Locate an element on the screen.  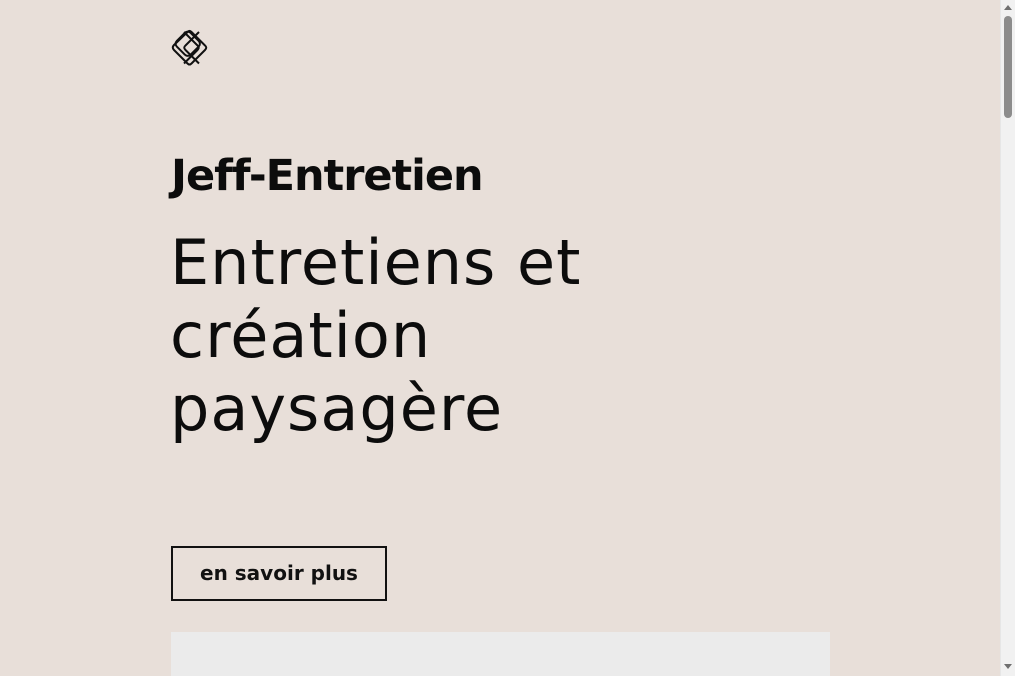
interlocked-diamond-logo-icon is located at coordinates (191, 47).